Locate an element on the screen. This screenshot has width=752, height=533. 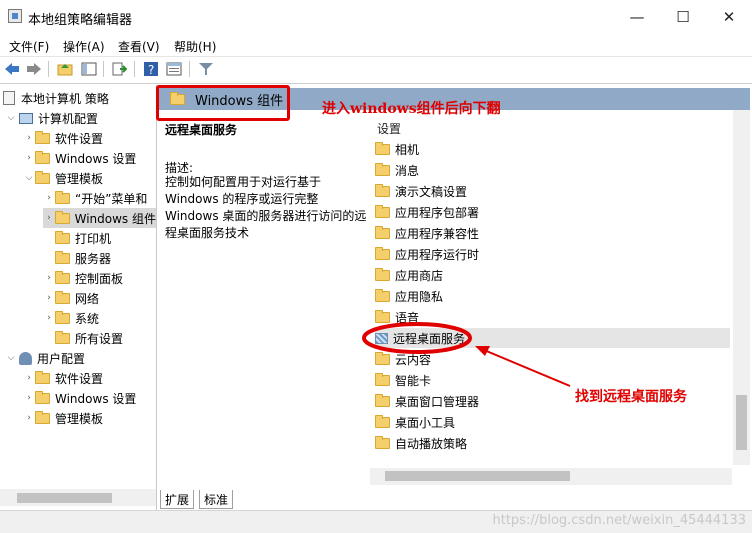
up-folder-icon is located at coordinates (65, 69).